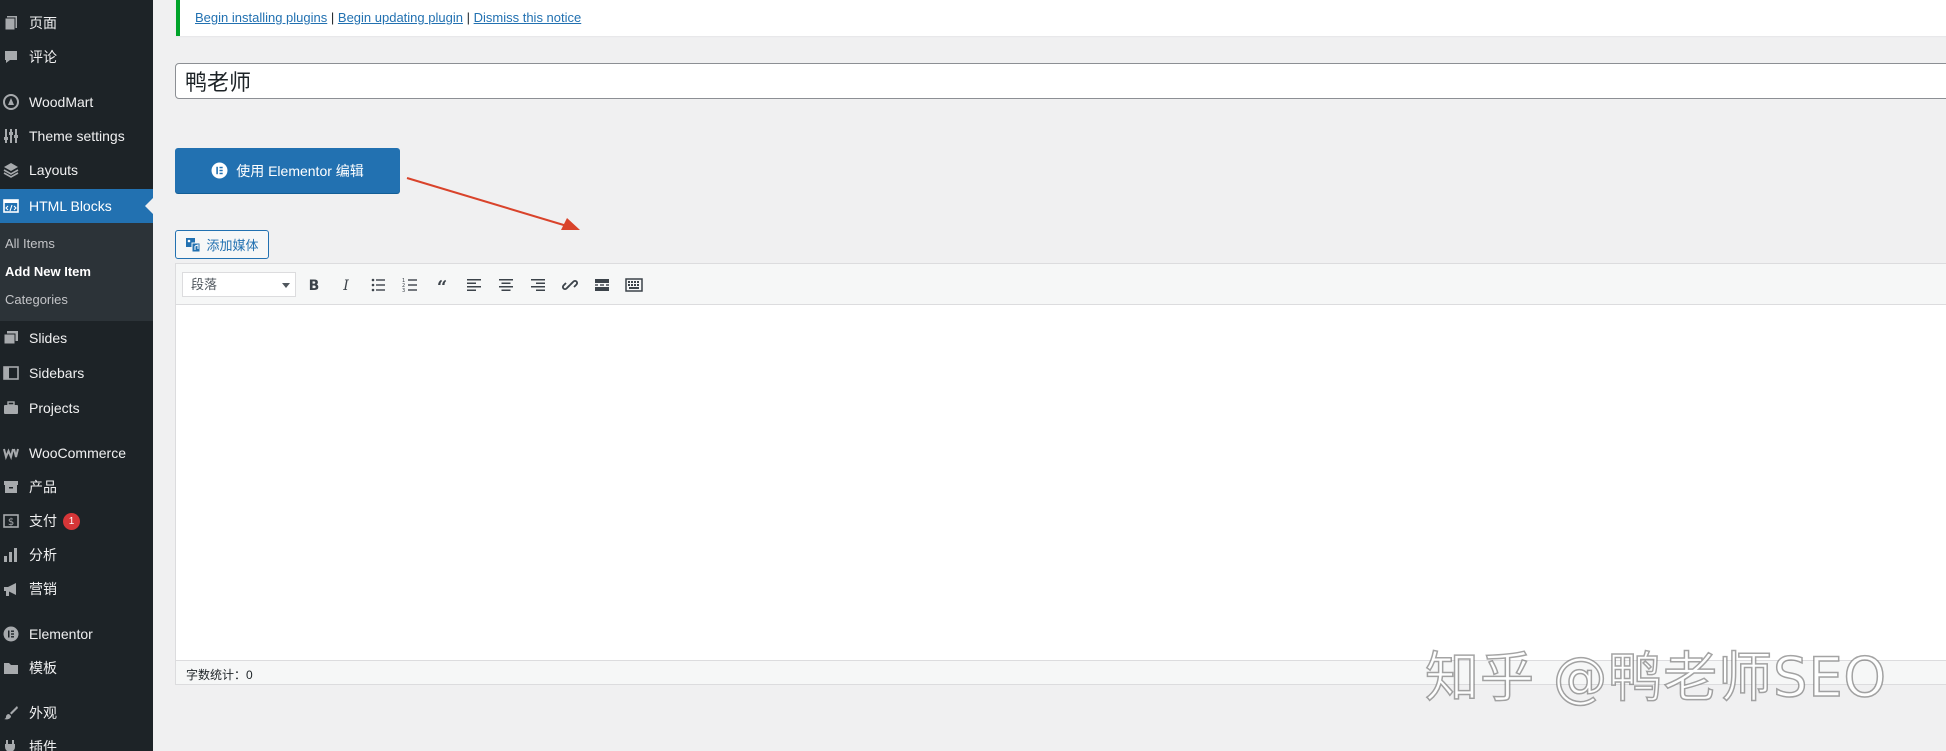 This screenshot has height=751, width=1946. I want to click on editor-toolbar: 段落 B I 123 “, so click(1061, 284).